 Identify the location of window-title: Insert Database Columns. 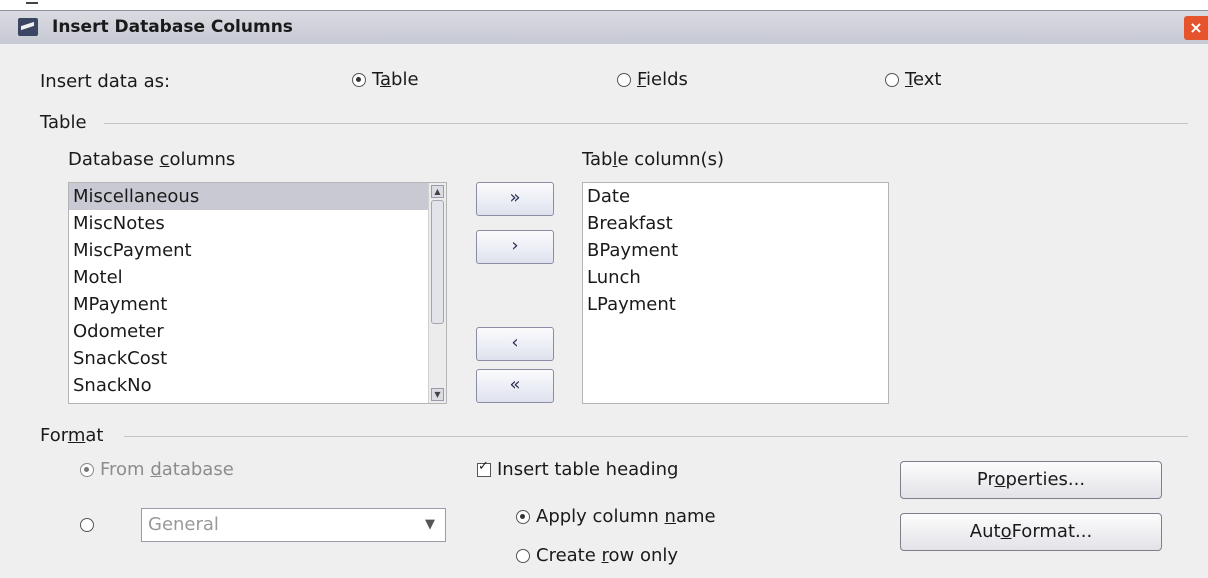
(172, 27).